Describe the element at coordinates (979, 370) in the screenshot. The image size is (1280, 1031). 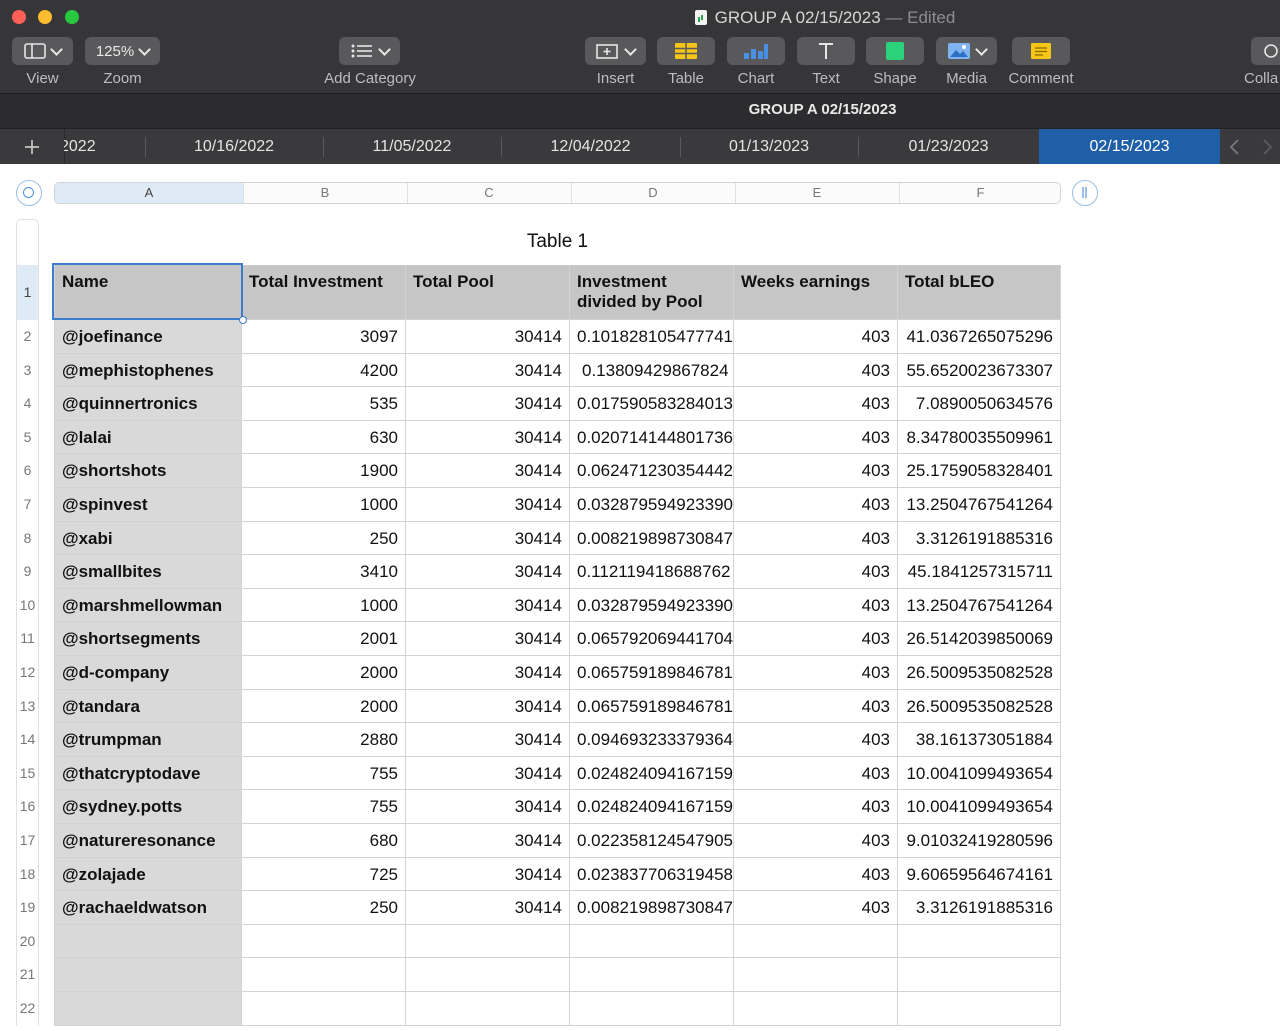
I see `table-cell: 55.6520023673307` at that location.